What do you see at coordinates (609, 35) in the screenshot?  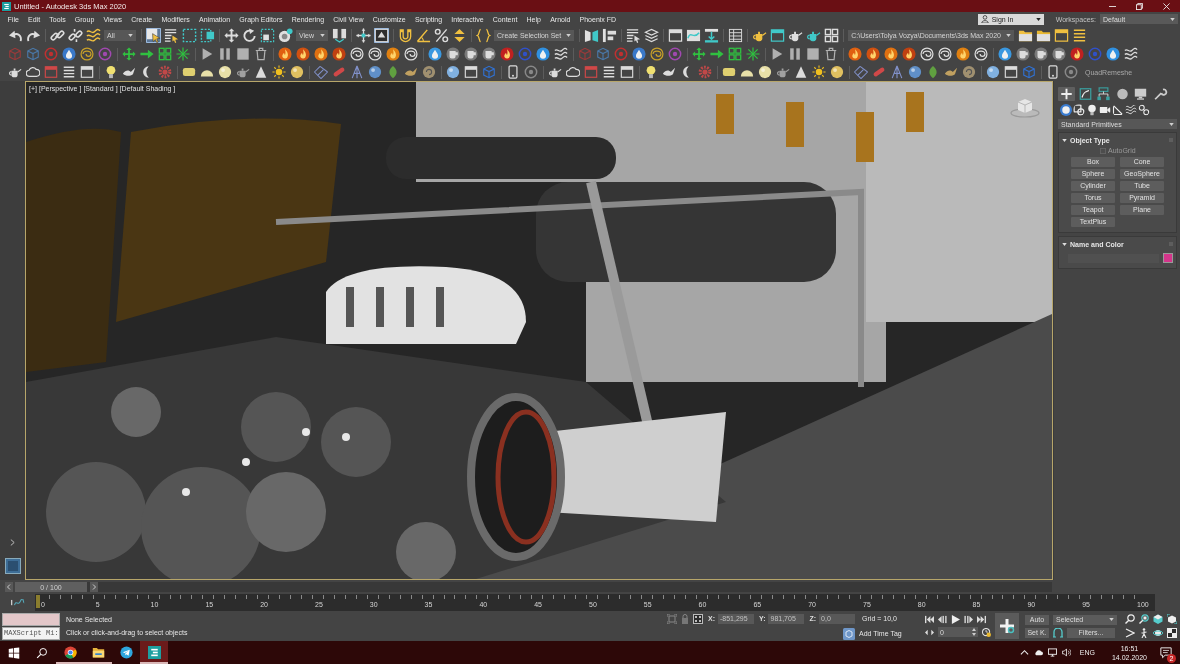 I see `align-icon` at bounding box center [609, 35].